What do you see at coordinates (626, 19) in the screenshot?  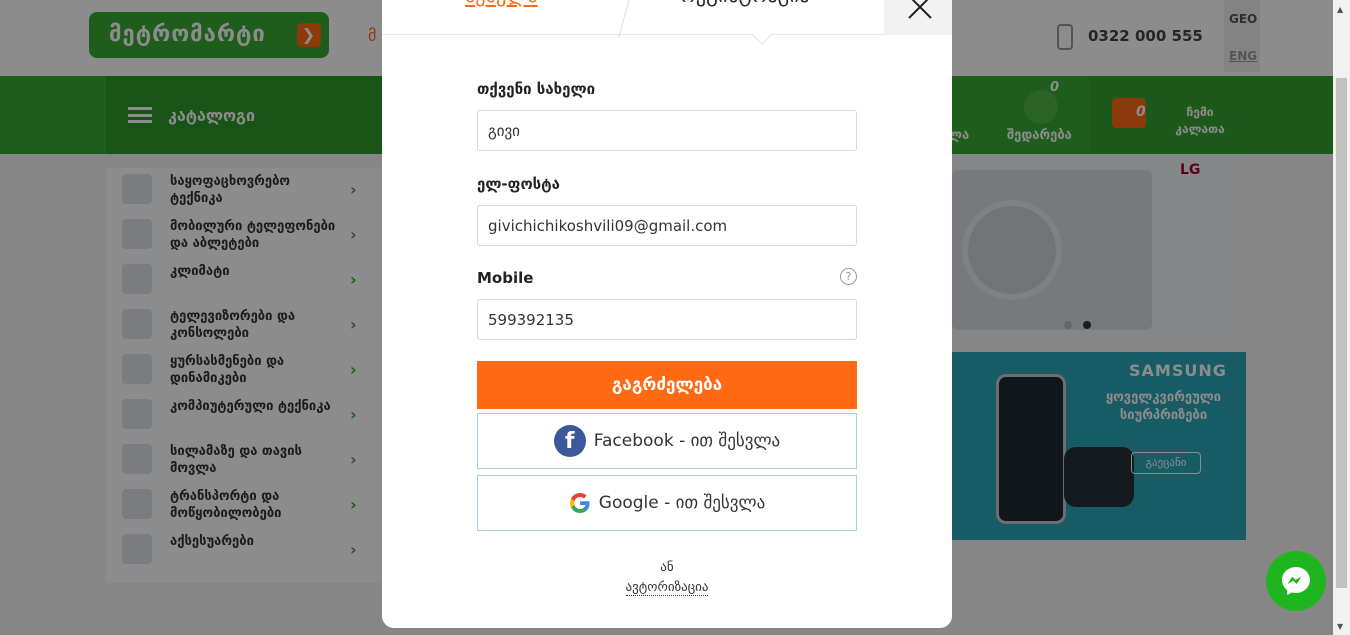 I see `tab-divider` at bounding box center [626, 19].